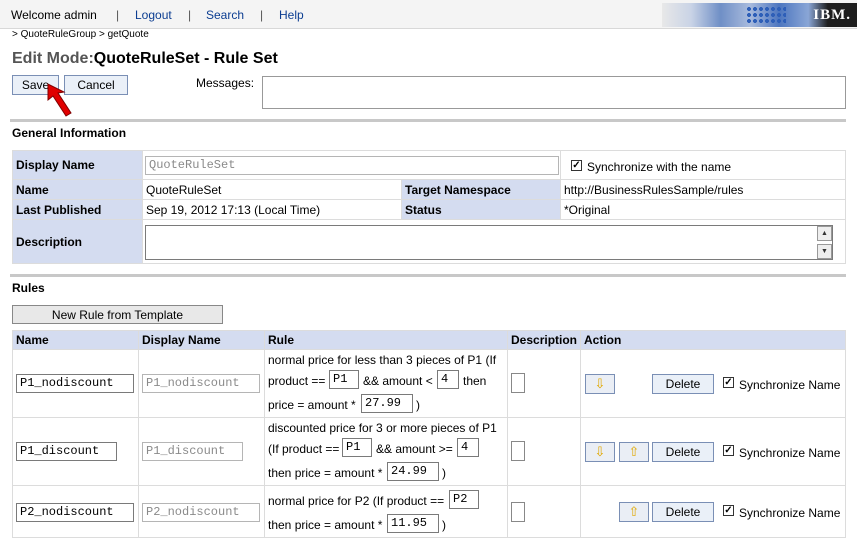 Image resolution: width=857 pixels, height=559 pixels. Describe the element at coordinates (489, 242) in the screenshot. I see `description-textarea` at that location.